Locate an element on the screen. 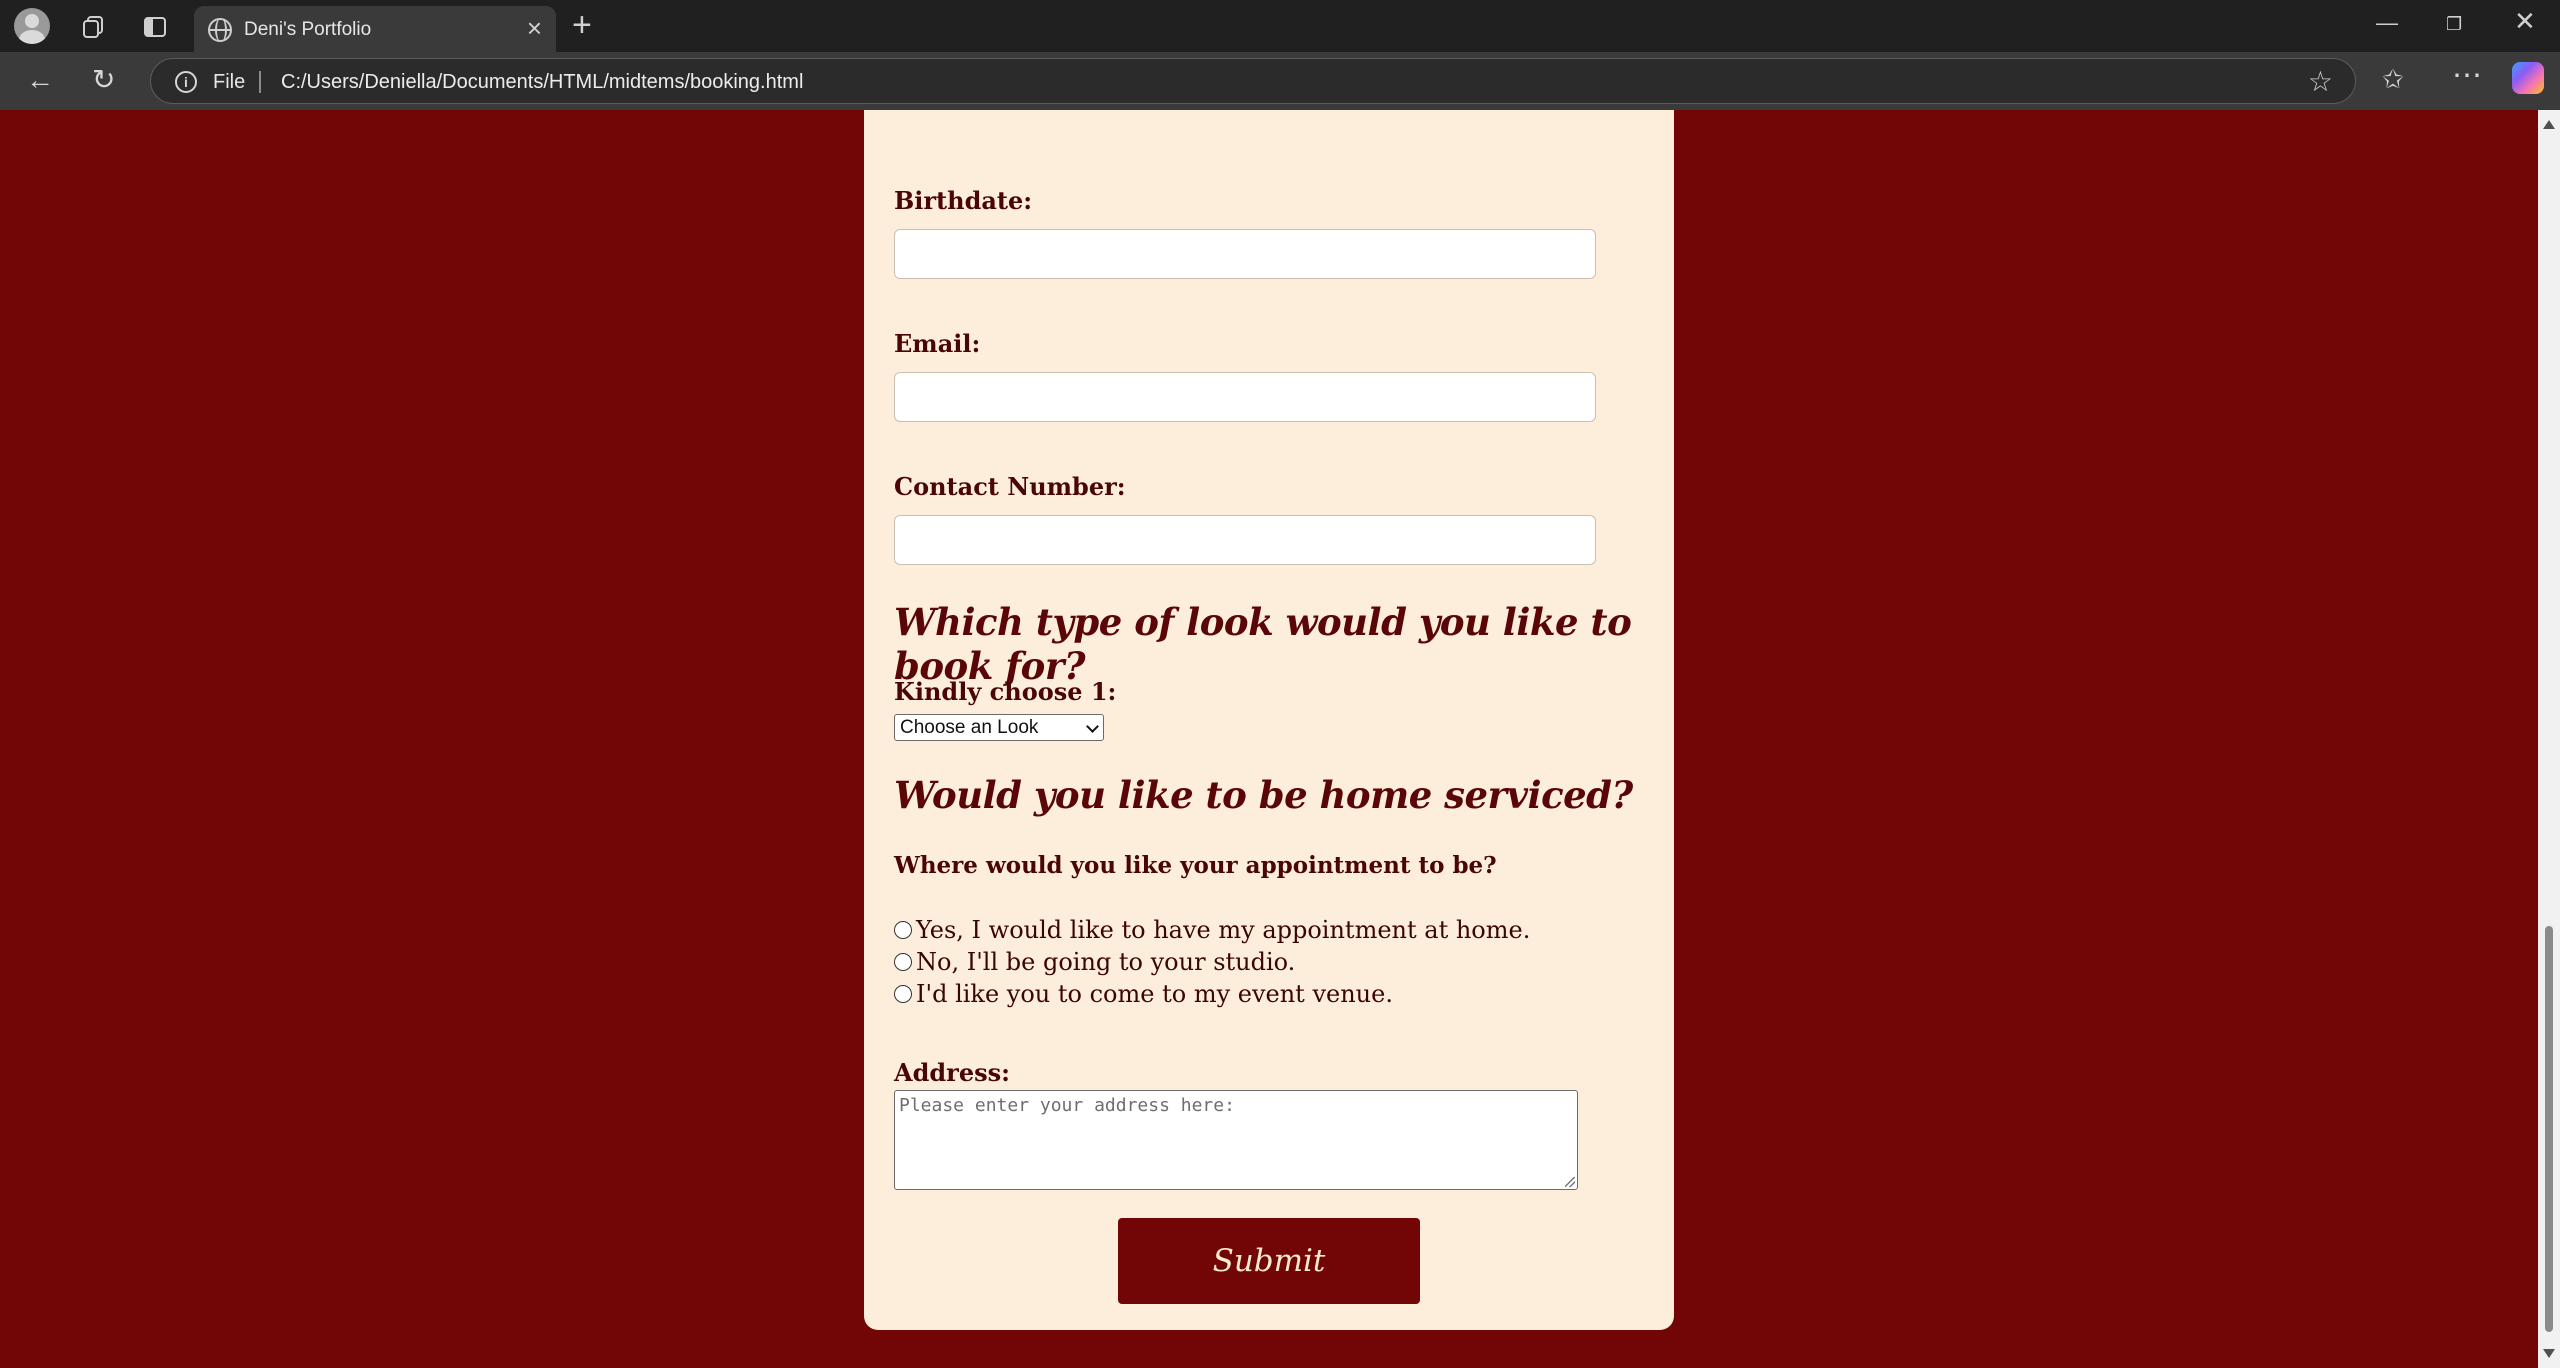 This screenshot has height=1368, width=2560. email-input is located at coordinates (1245, 397).